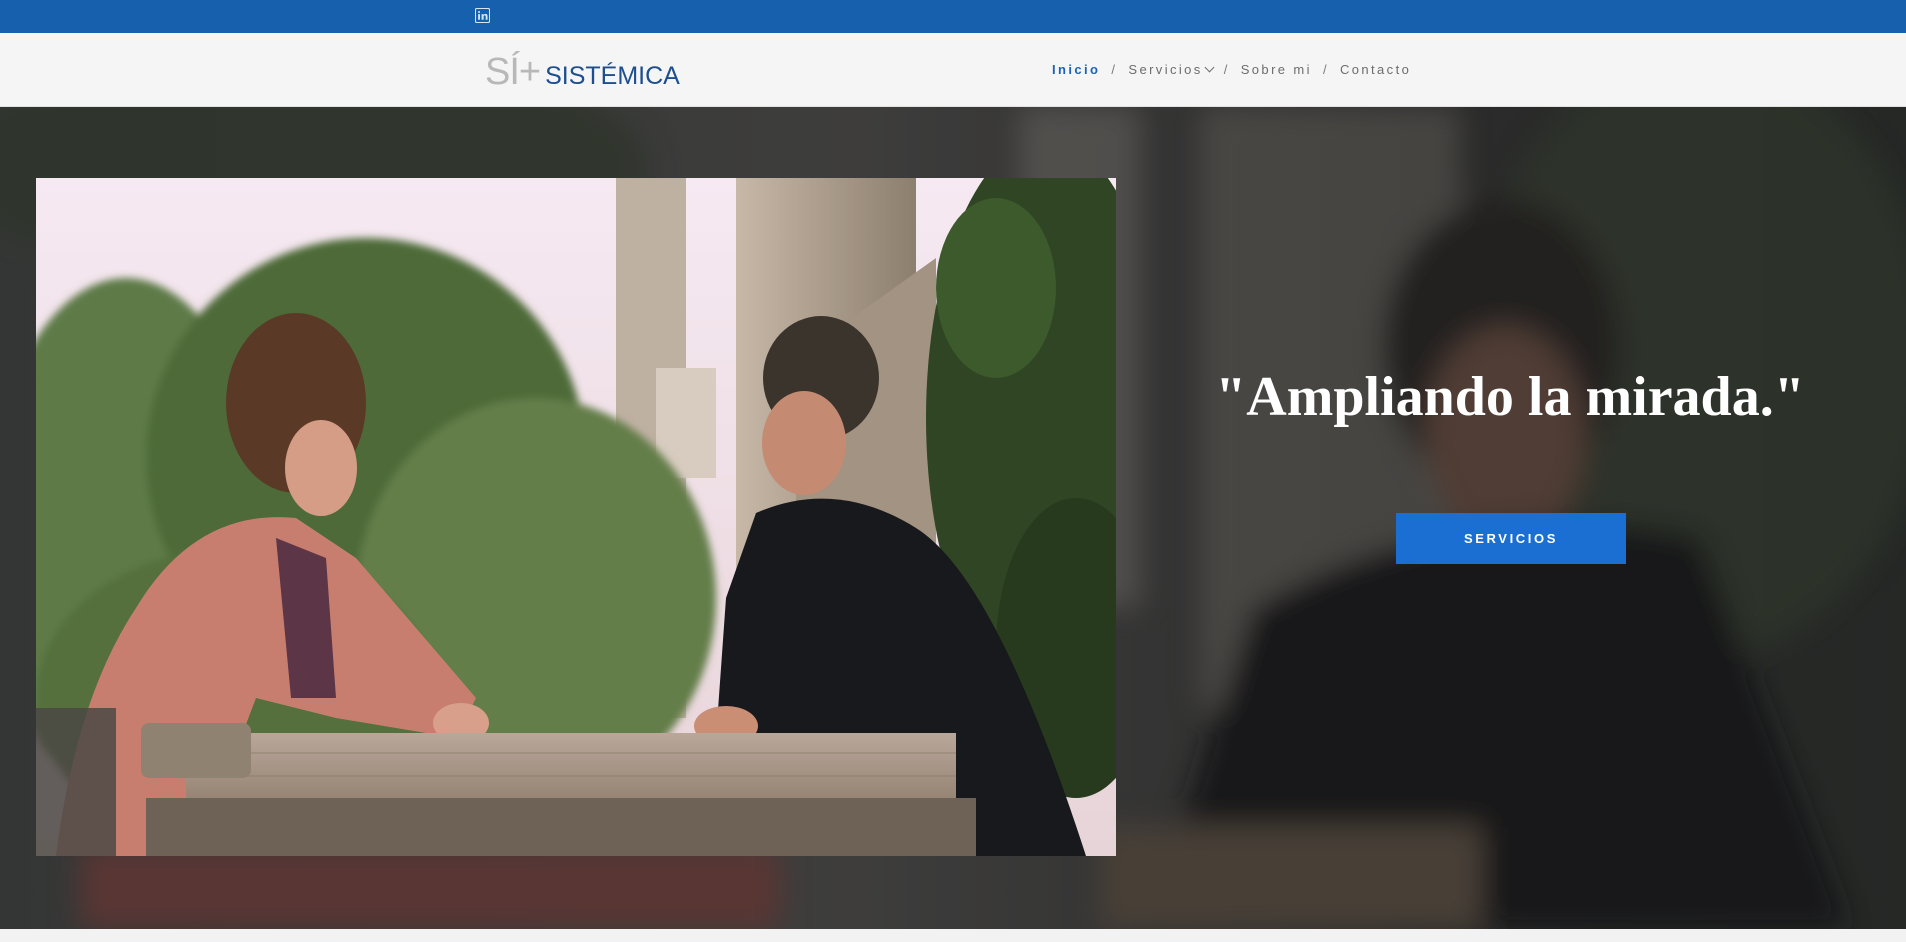 The height and width of the screenshot is (942, 1906). What do you see at coordinates (1511, 538) in the screenshot?
I see `servicios-button: SERVICIOS` at bounding box center [1511, 538].